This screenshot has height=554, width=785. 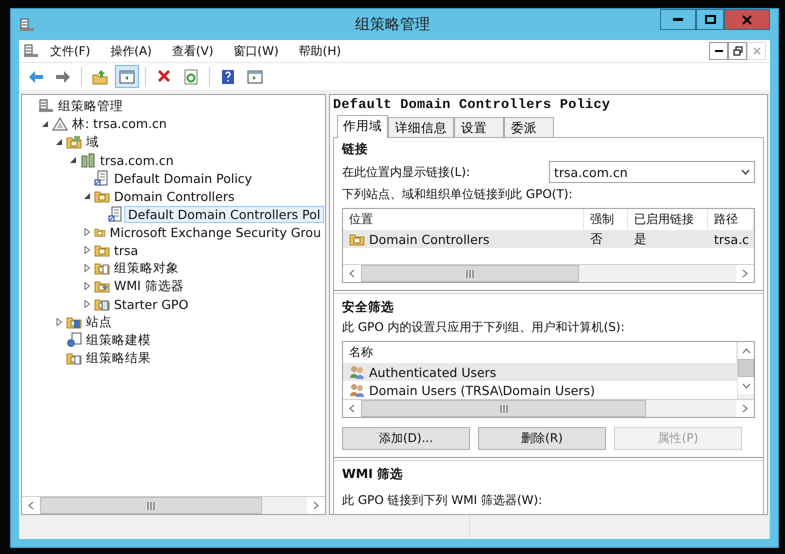 What do you see at coordinates (731, 239) in the screenshot?
I see `table-cell: trsa.c` at bounding box center [731, 239].